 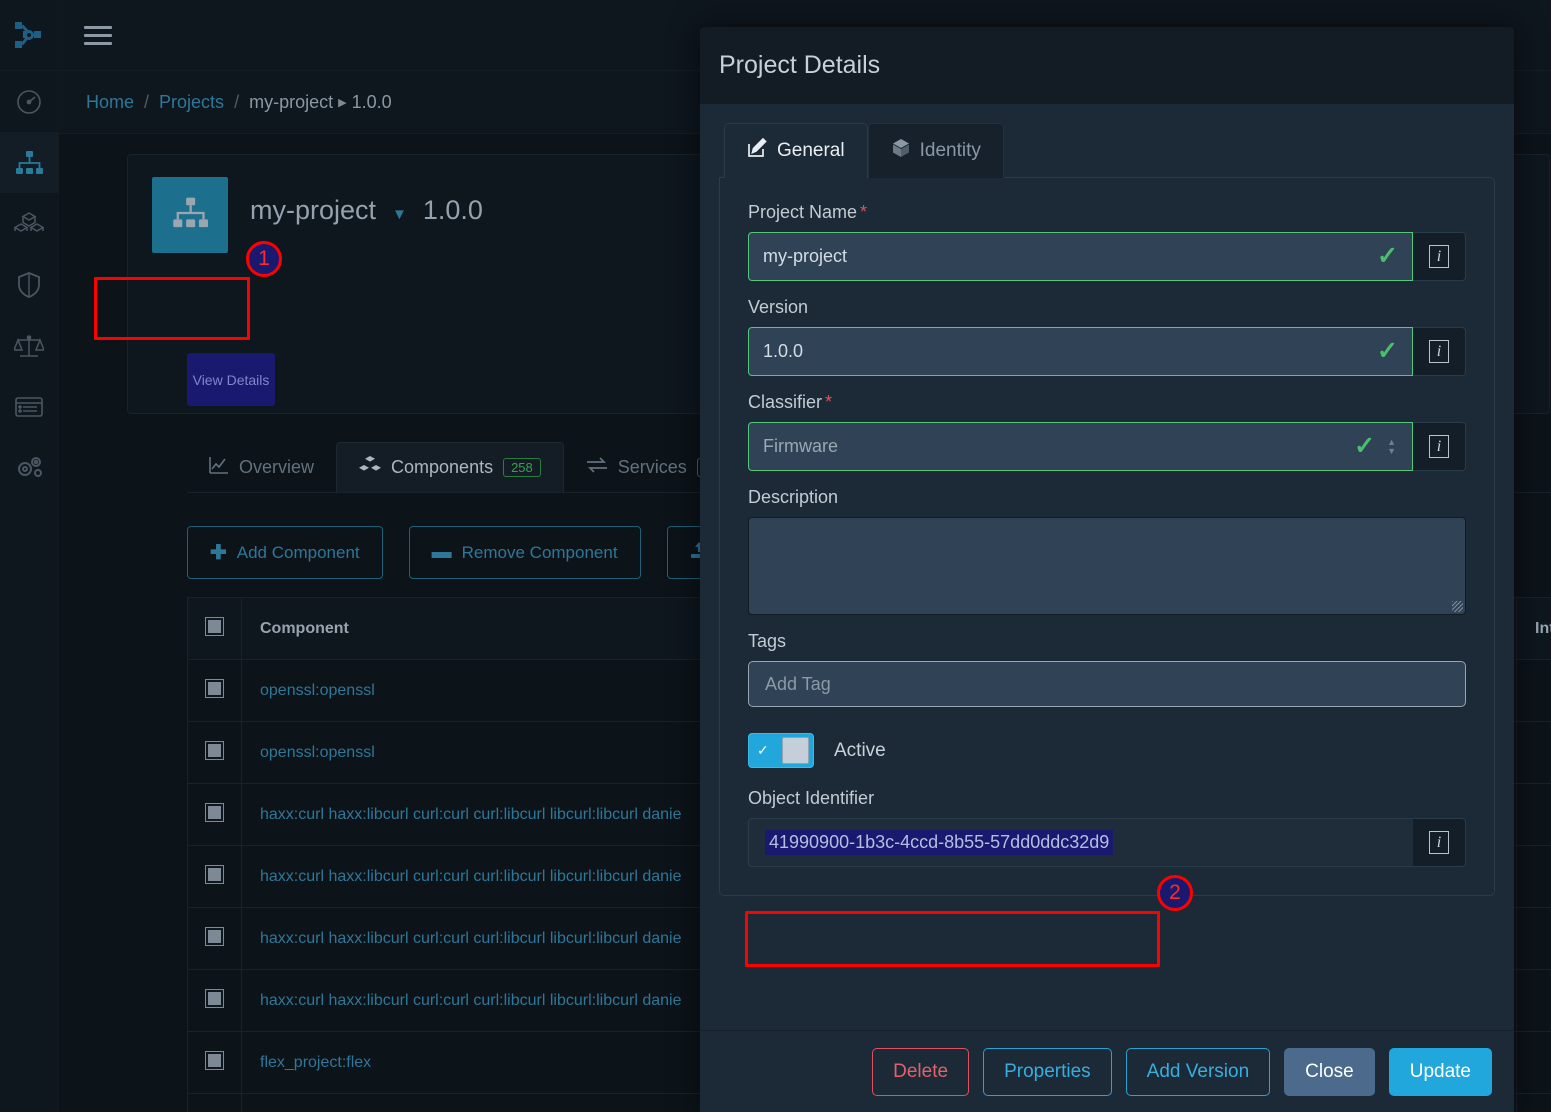 I want to click on sidebar-item-licenses, so click(x=29, y=345).